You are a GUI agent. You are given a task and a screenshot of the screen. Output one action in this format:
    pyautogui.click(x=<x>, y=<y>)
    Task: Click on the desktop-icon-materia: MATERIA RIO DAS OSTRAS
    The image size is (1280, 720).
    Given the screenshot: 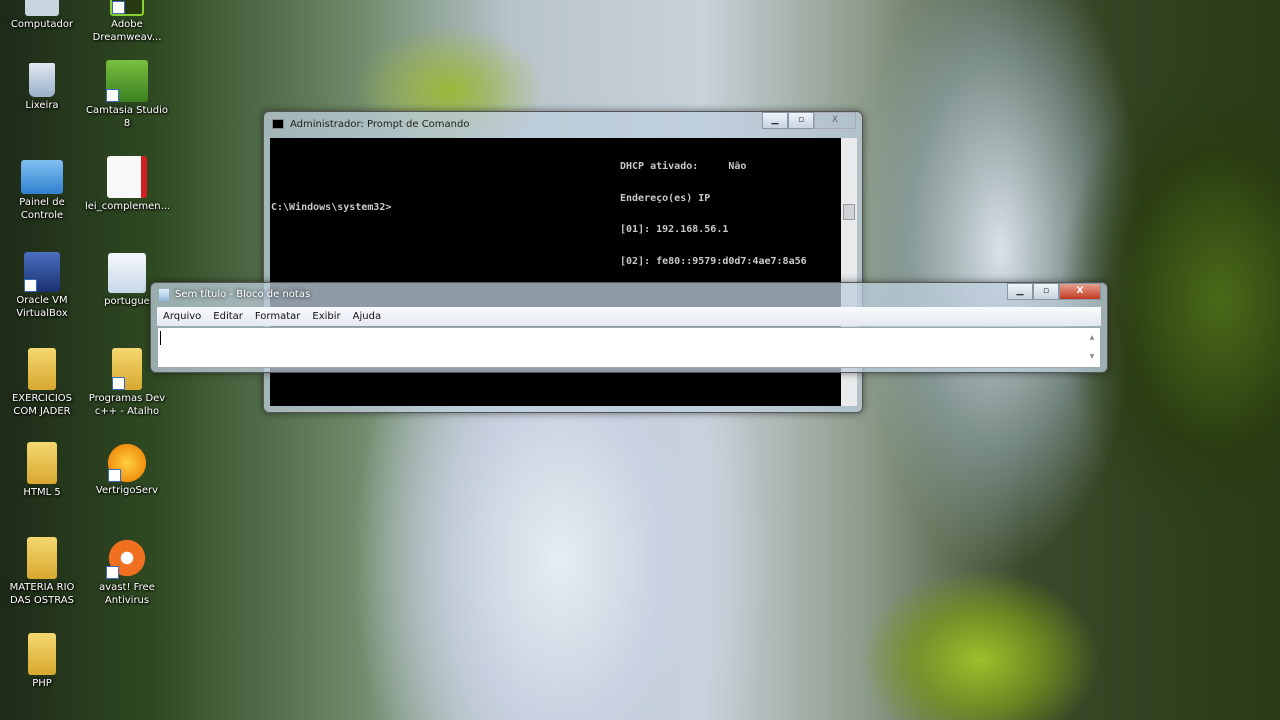 What is the action you would take?
    pyautogui.click(x=42, y=572)
    